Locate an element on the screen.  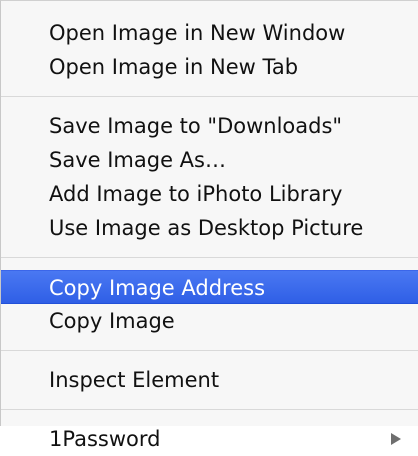
menu-item-copy-image-address: Copy Image Address is located at coordinates (209, 287).